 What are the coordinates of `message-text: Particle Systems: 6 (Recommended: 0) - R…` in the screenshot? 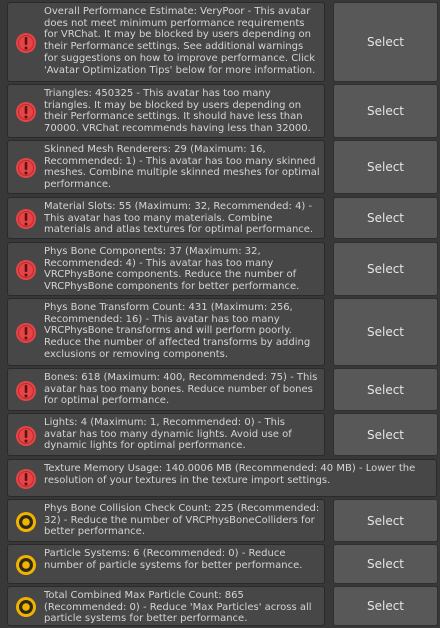 It's located at (173, 559).